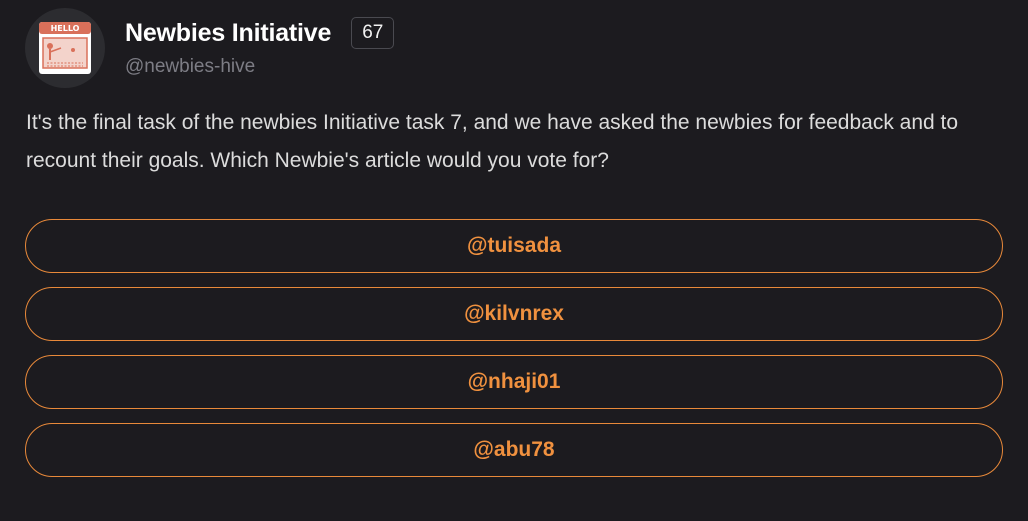 This screenshot has width=1028, height=521. I want to click on poll-option-label: @kilvnrex, so click(514, 313).